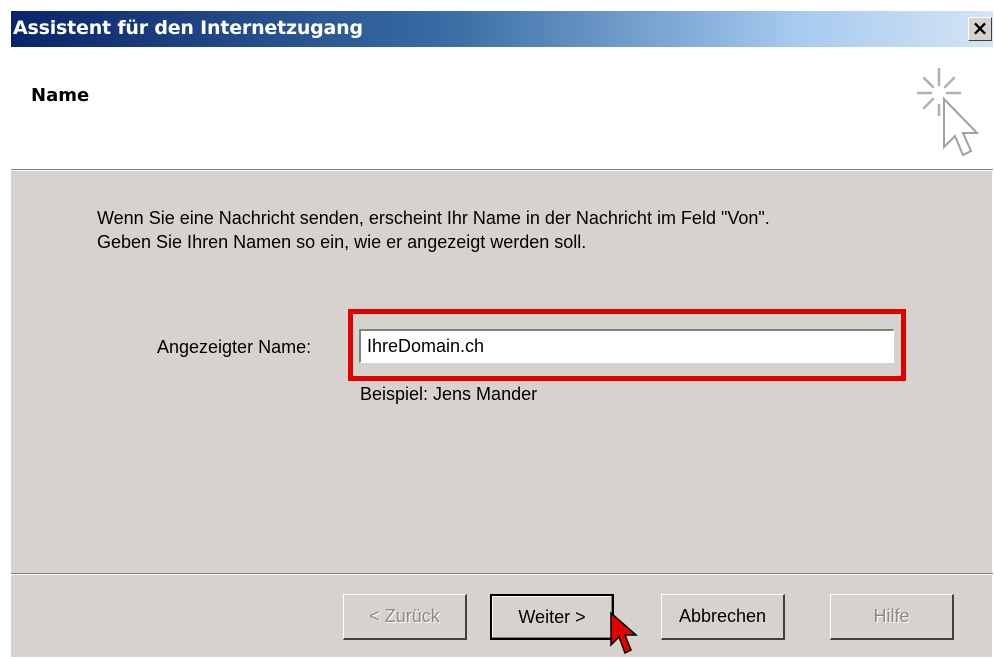  What do you see at coordinates (948, 112) in the screenshot?
I see `wizard-sparkle-cursor-icon` at bounding box center [948, 112].